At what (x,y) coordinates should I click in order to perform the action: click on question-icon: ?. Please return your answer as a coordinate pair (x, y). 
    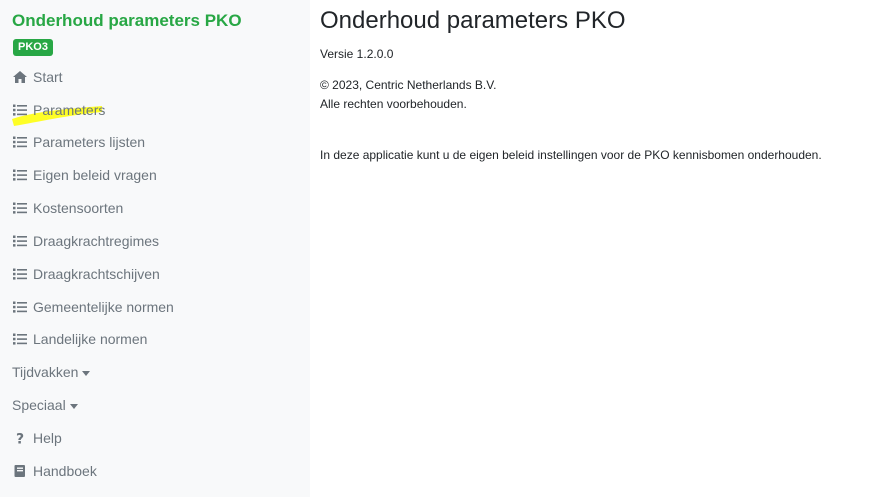
    Looking at the image, I should click on (20, 438).